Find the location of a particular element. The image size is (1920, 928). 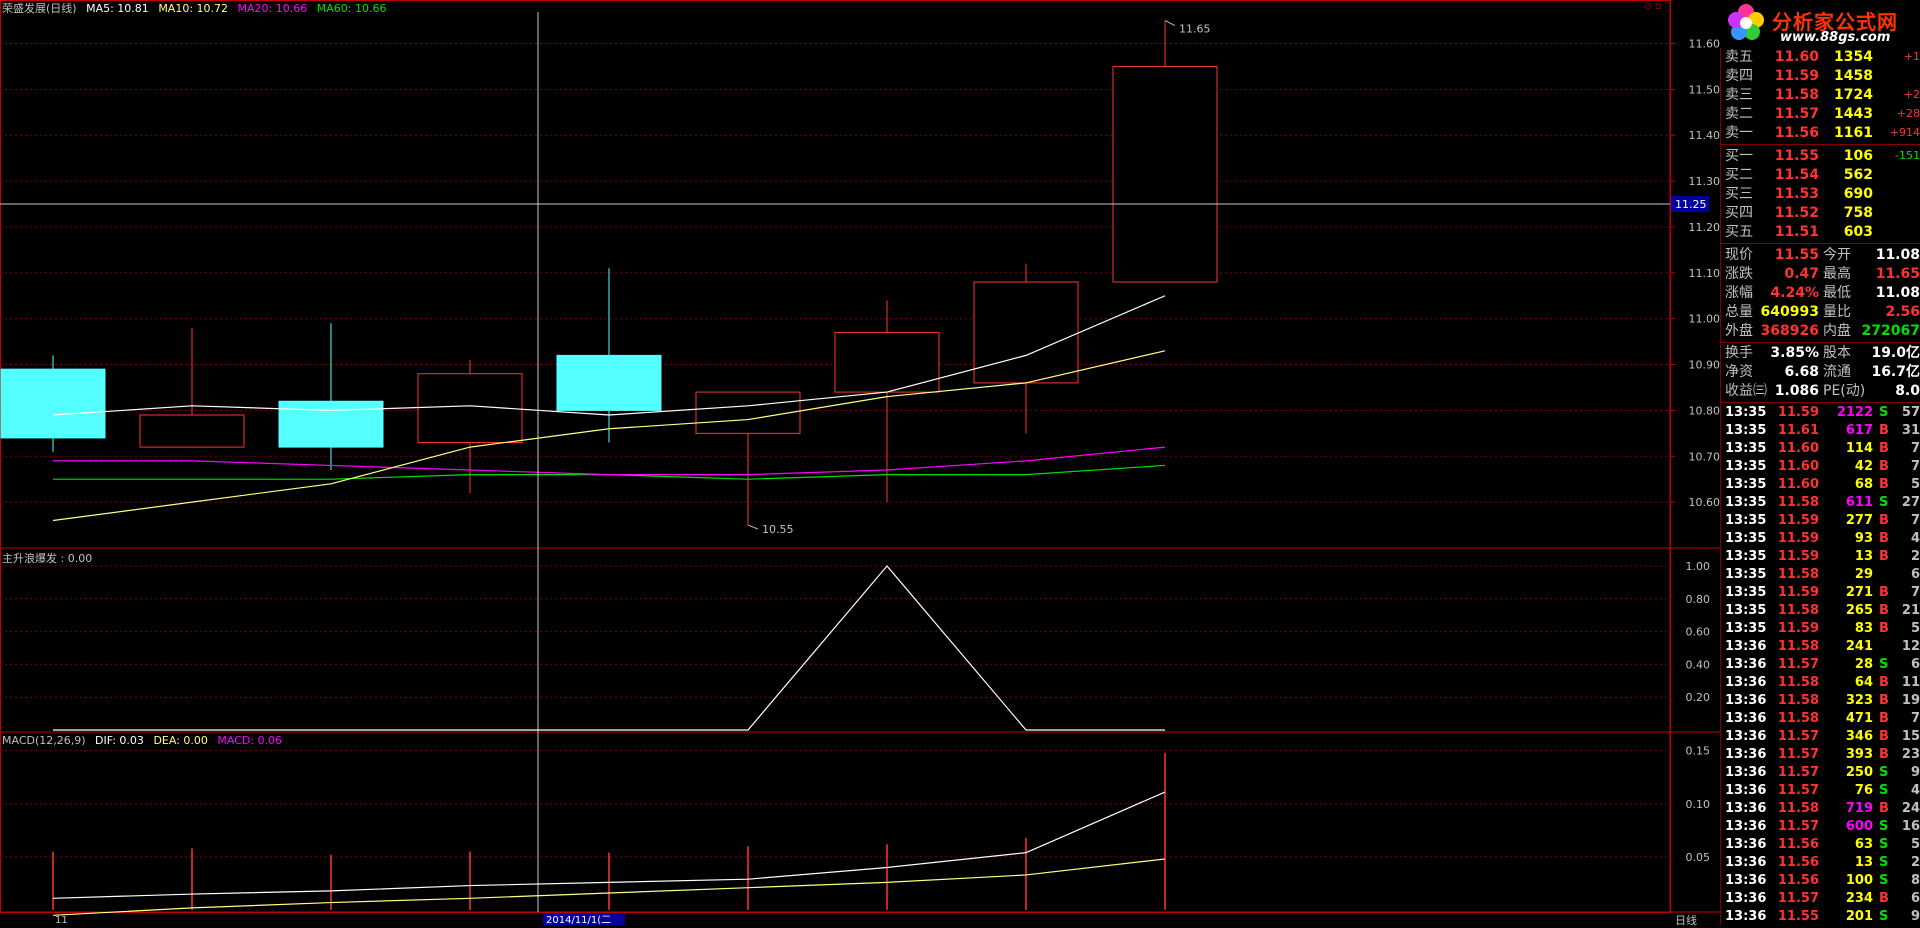

ask-price: 11.59 is located at coordinates (1796, 76).